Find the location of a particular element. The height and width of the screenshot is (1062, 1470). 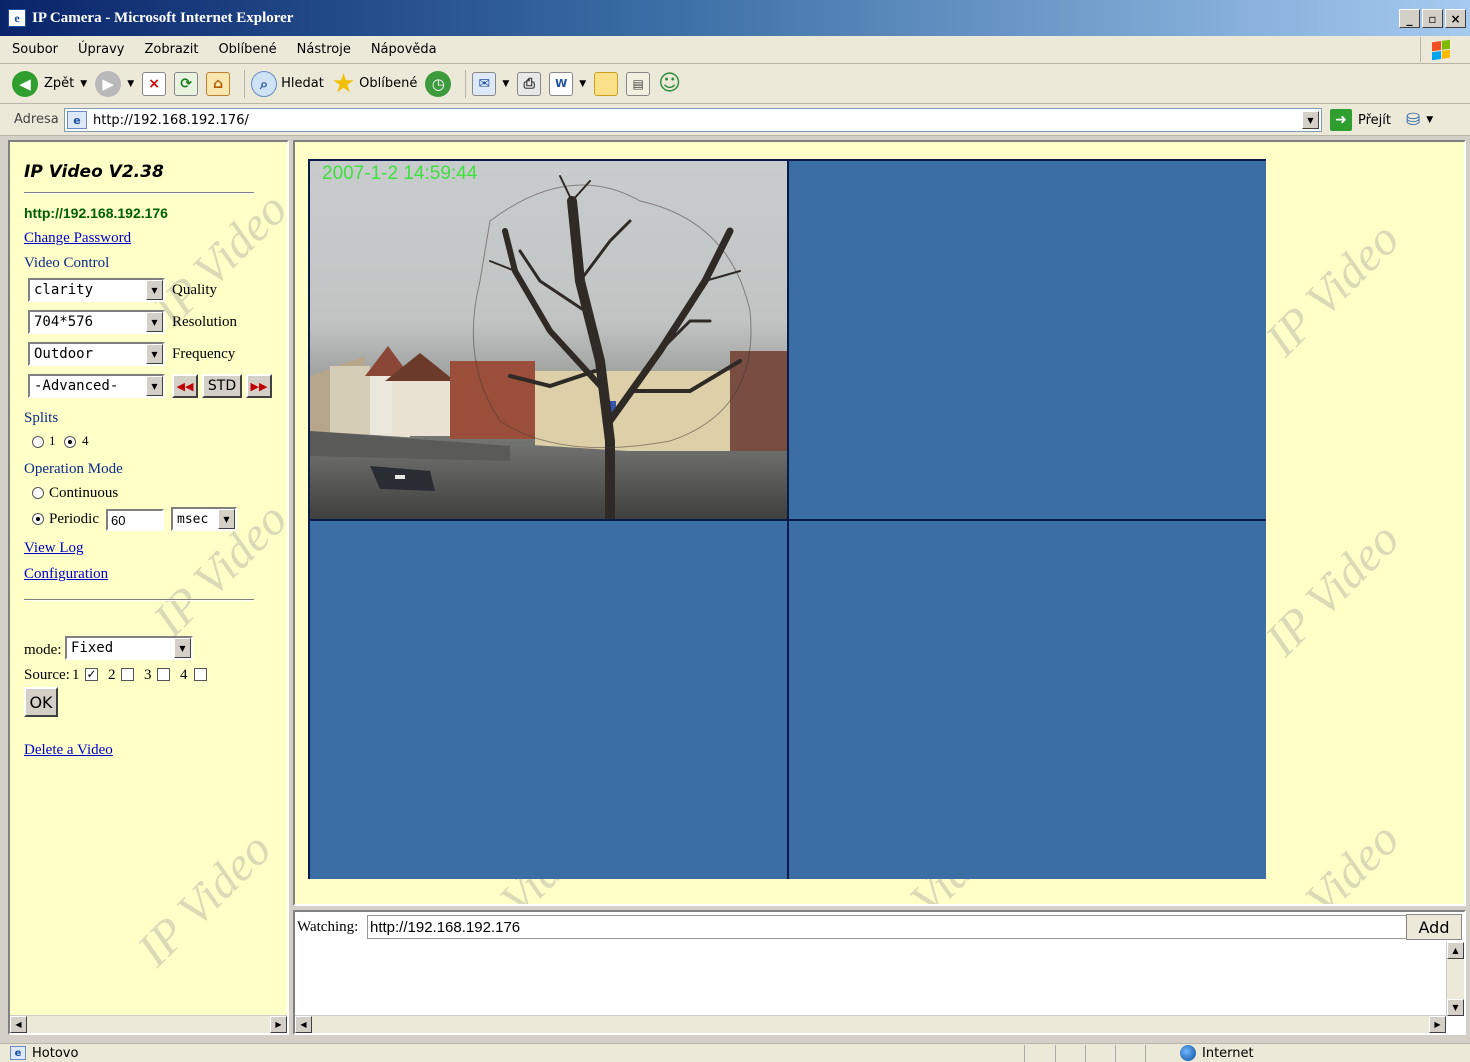

periodic-label: Periodic is located at coordinates (74, 519).